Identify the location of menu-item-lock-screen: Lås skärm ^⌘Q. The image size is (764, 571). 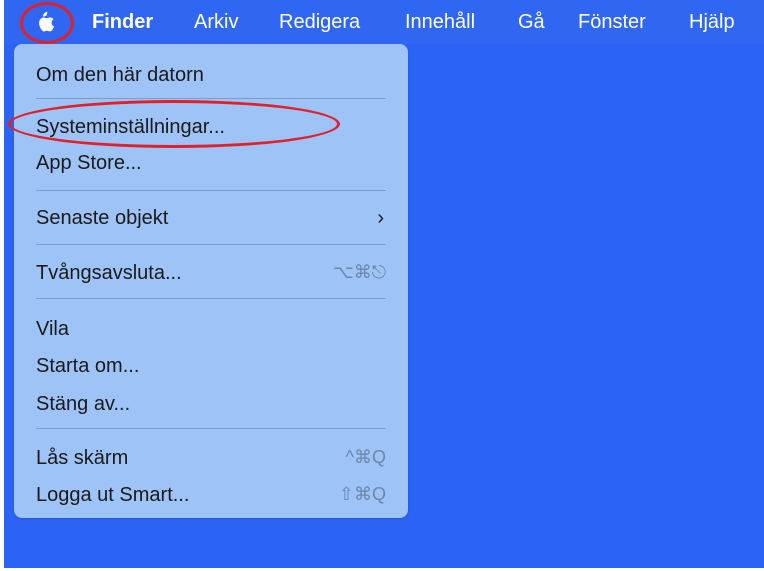
(211, 458).